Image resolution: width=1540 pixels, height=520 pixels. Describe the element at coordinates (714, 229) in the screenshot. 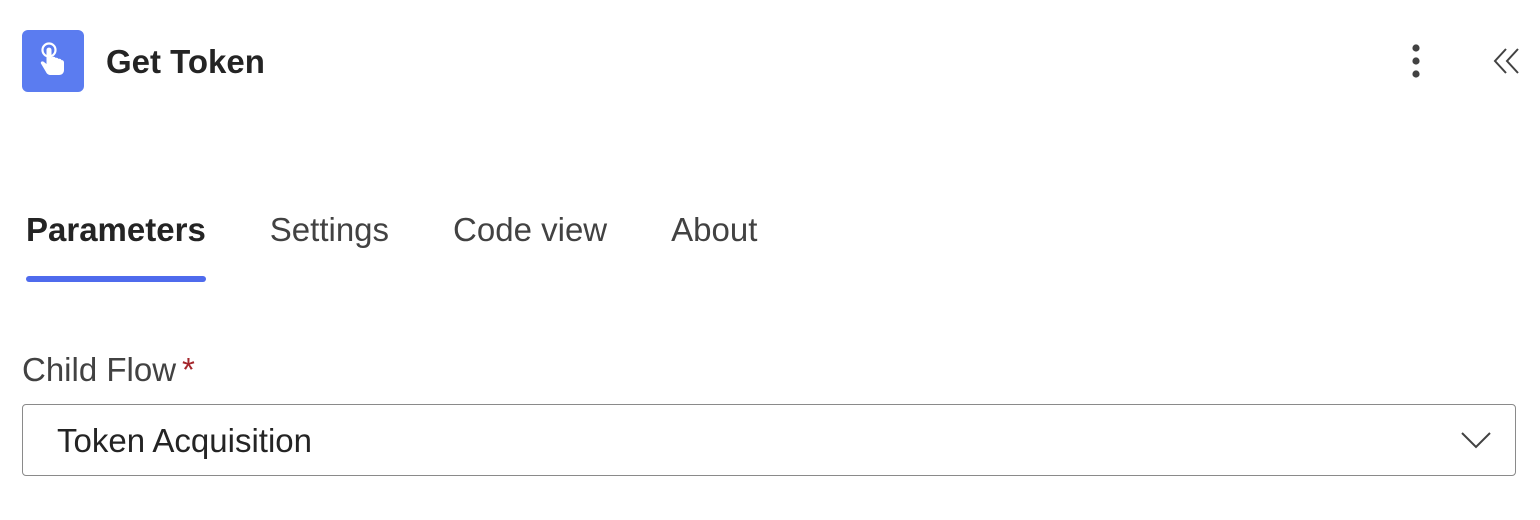

I see `tab-label: About` at that location.